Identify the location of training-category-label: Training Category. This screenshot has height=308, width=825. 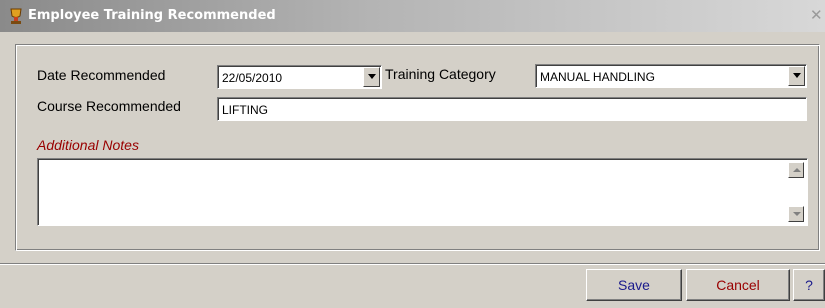
(440, 74).